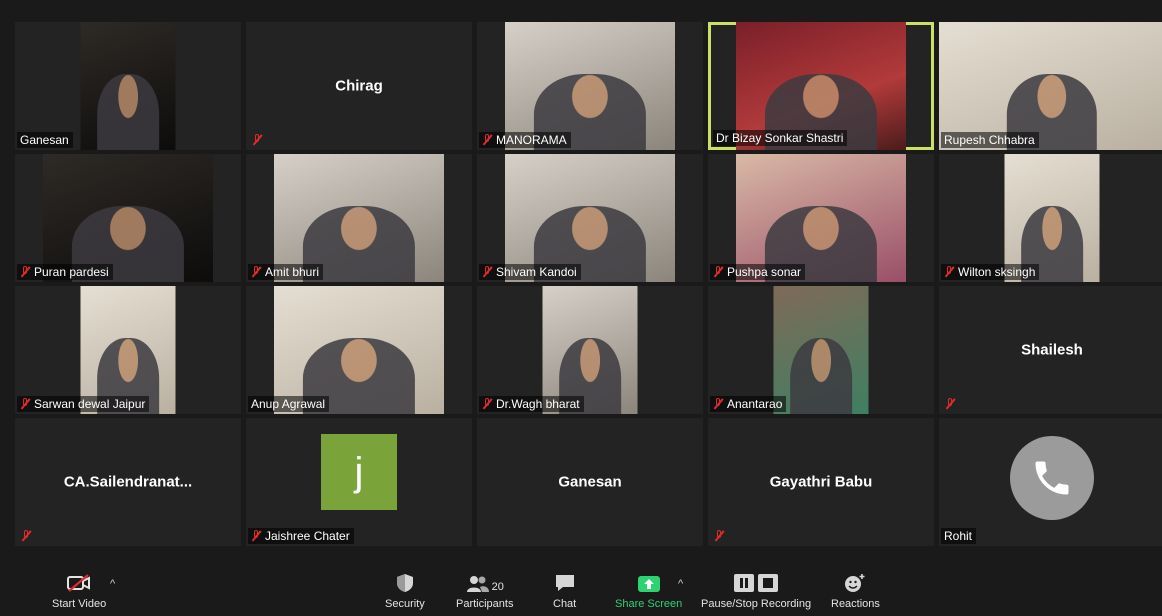 This screenshot has width=1162, height=616. Describe the element at coordinates (531, 140) in the screenshot. I see `participant-name: MANORAMA` at that location.